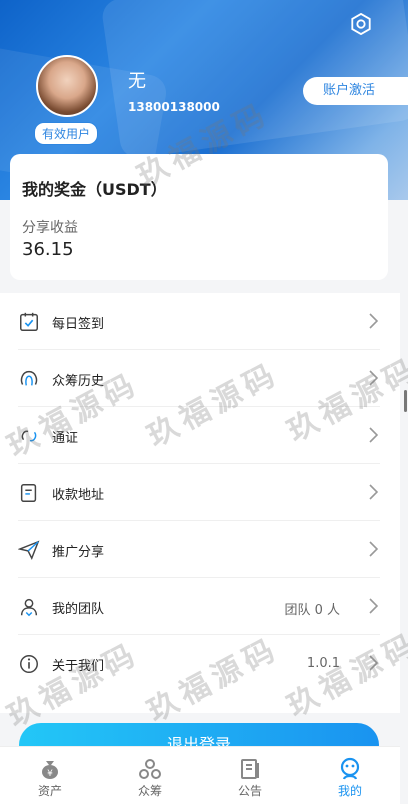 The width and height of the screenshot is (408, 804). Describe the element at coordinates (29, 550) in the screenshot. I see `paper-plane-icon` at that location.